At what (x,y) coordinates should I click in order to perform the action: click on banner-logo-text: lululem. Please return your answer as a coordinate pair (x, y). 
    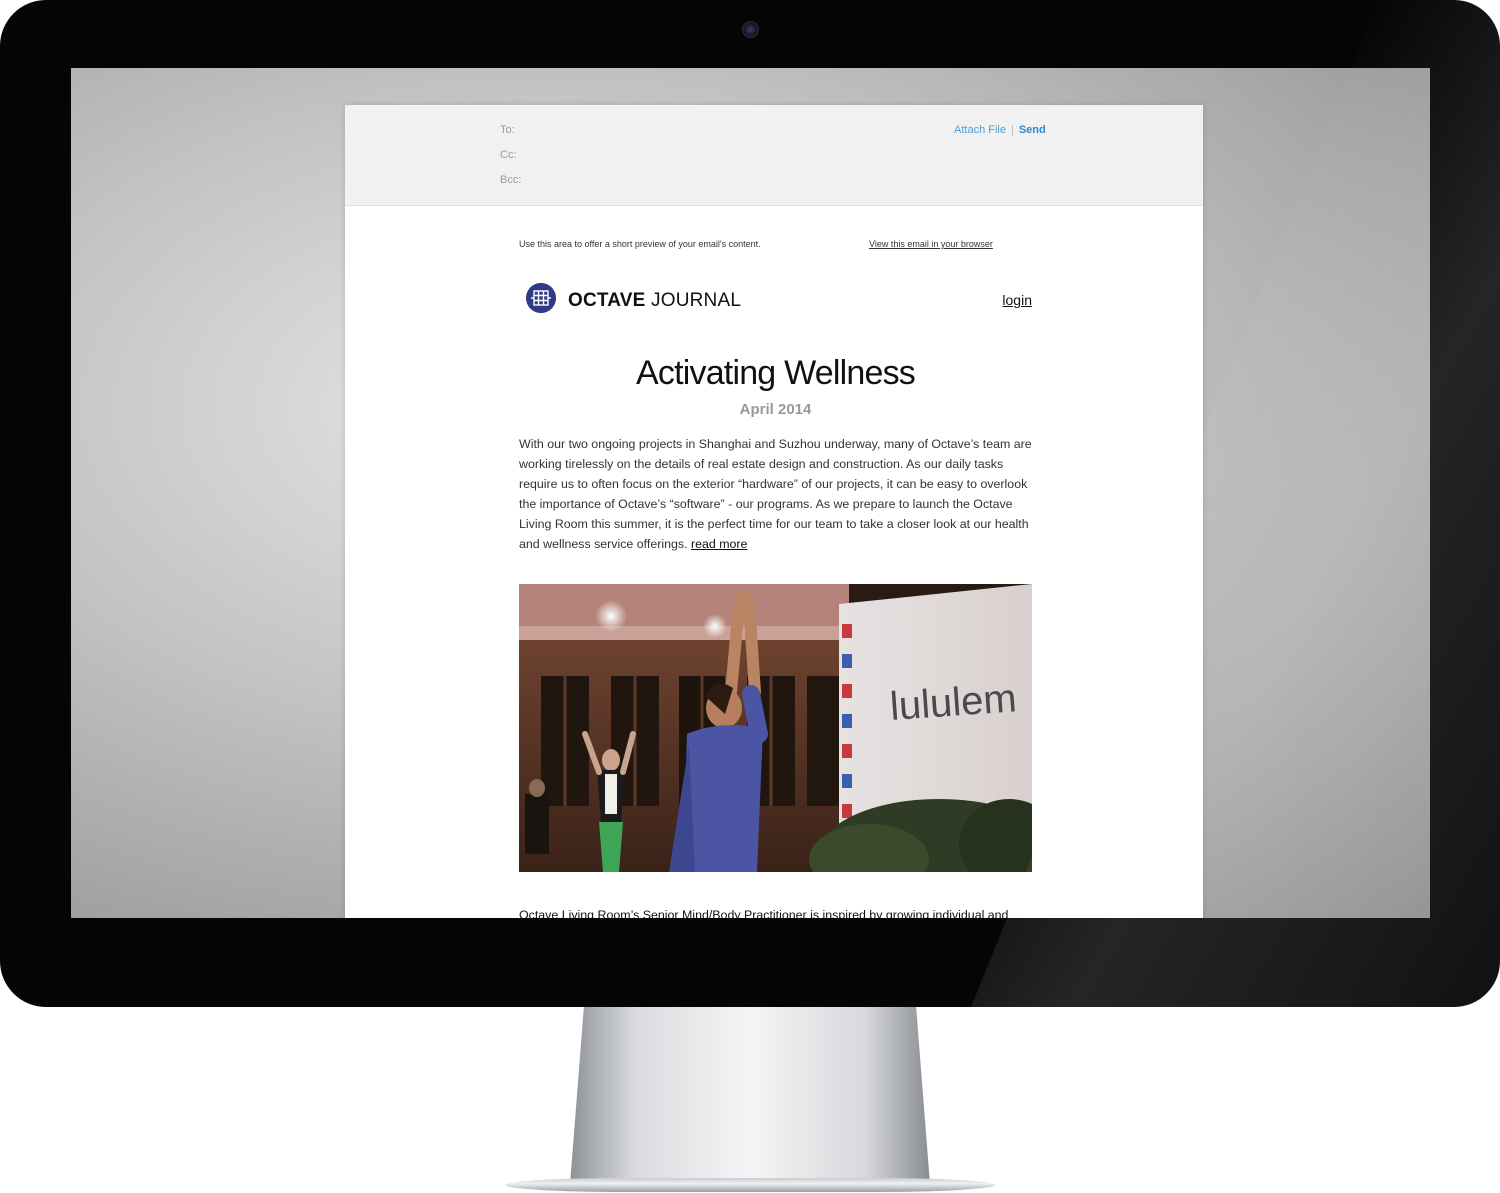
    Looking at the image, I should click on (953, 702).